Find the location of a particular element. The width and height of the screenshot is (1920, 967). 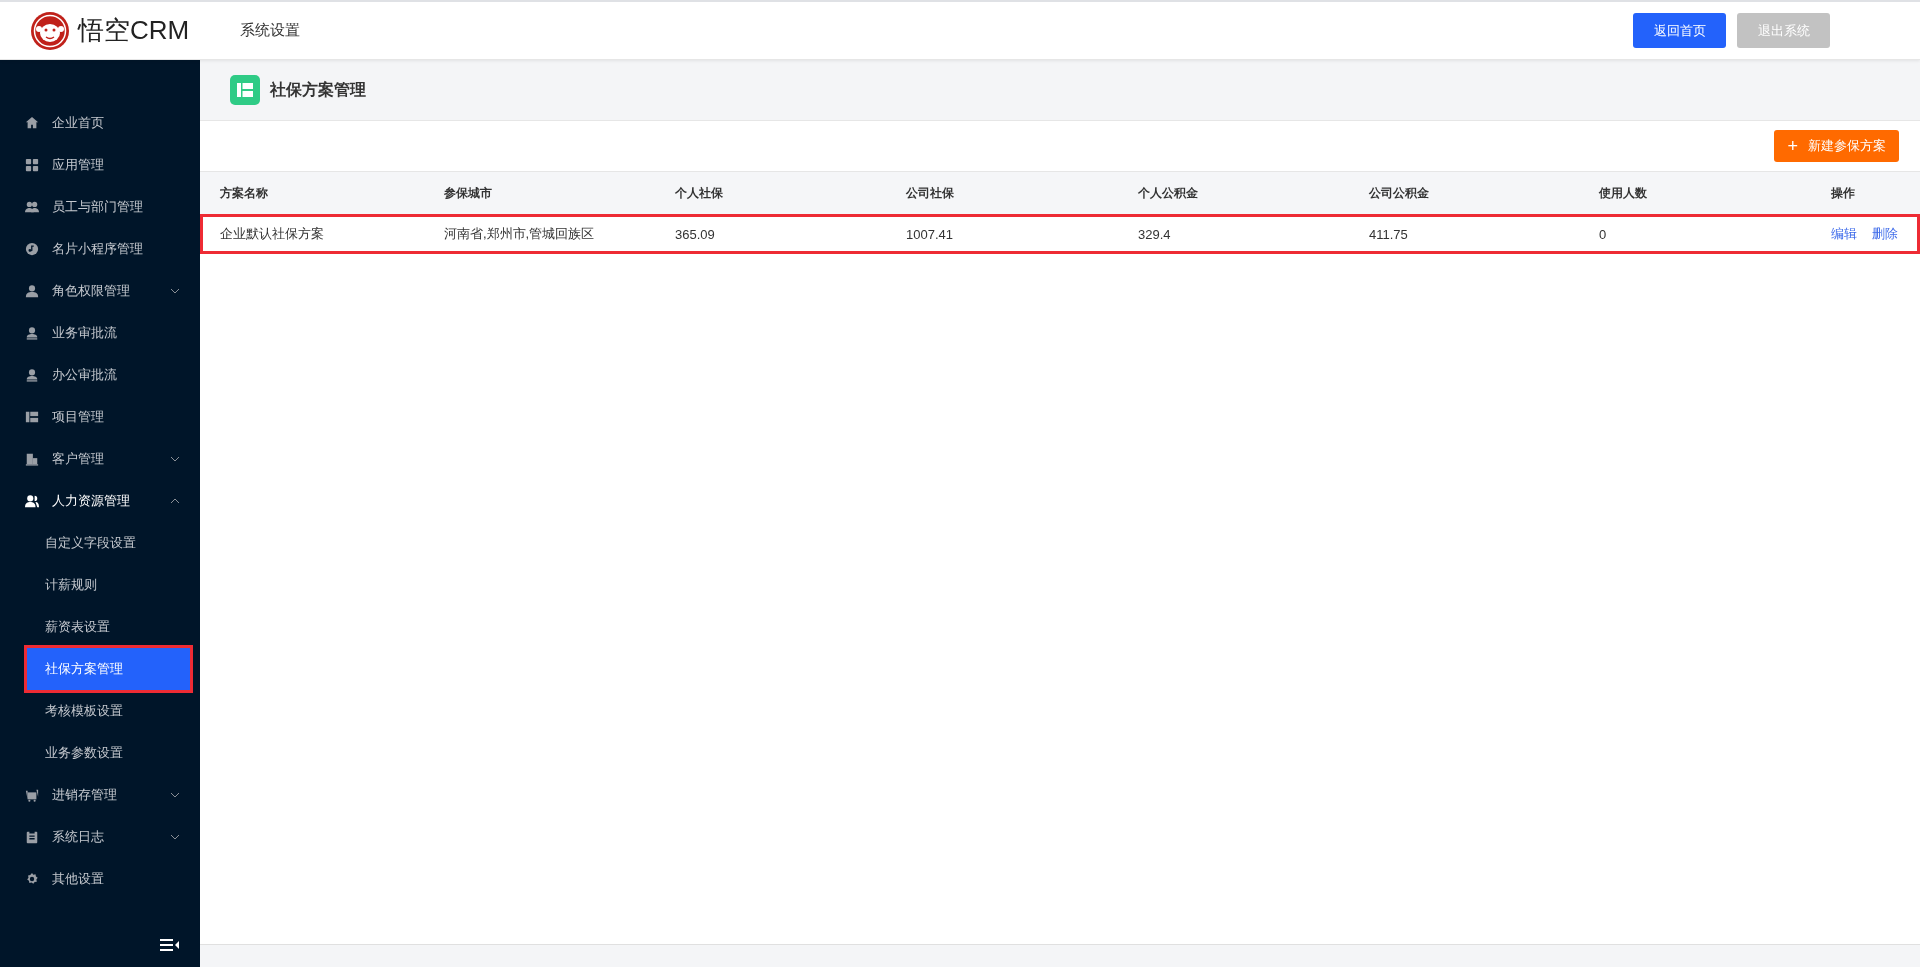

sidebar-subitem: 社保方案管理 is located at coordinates (108, 669).